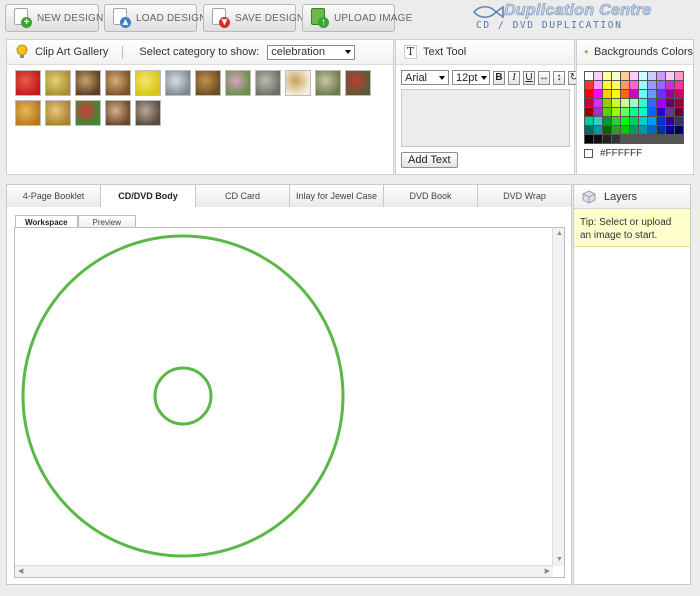 This screenshot has width=700, height=596. Describe the element at coordinates (499, 77) in the screenshot. I see `bold-button: B` at that location.